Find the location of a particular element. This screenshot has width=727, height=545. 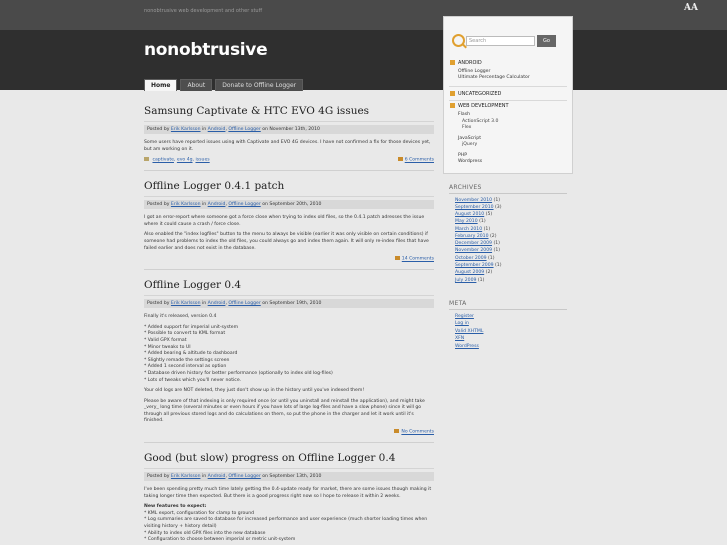

archive-link: November 2010 is located at coordinates (473, 200).